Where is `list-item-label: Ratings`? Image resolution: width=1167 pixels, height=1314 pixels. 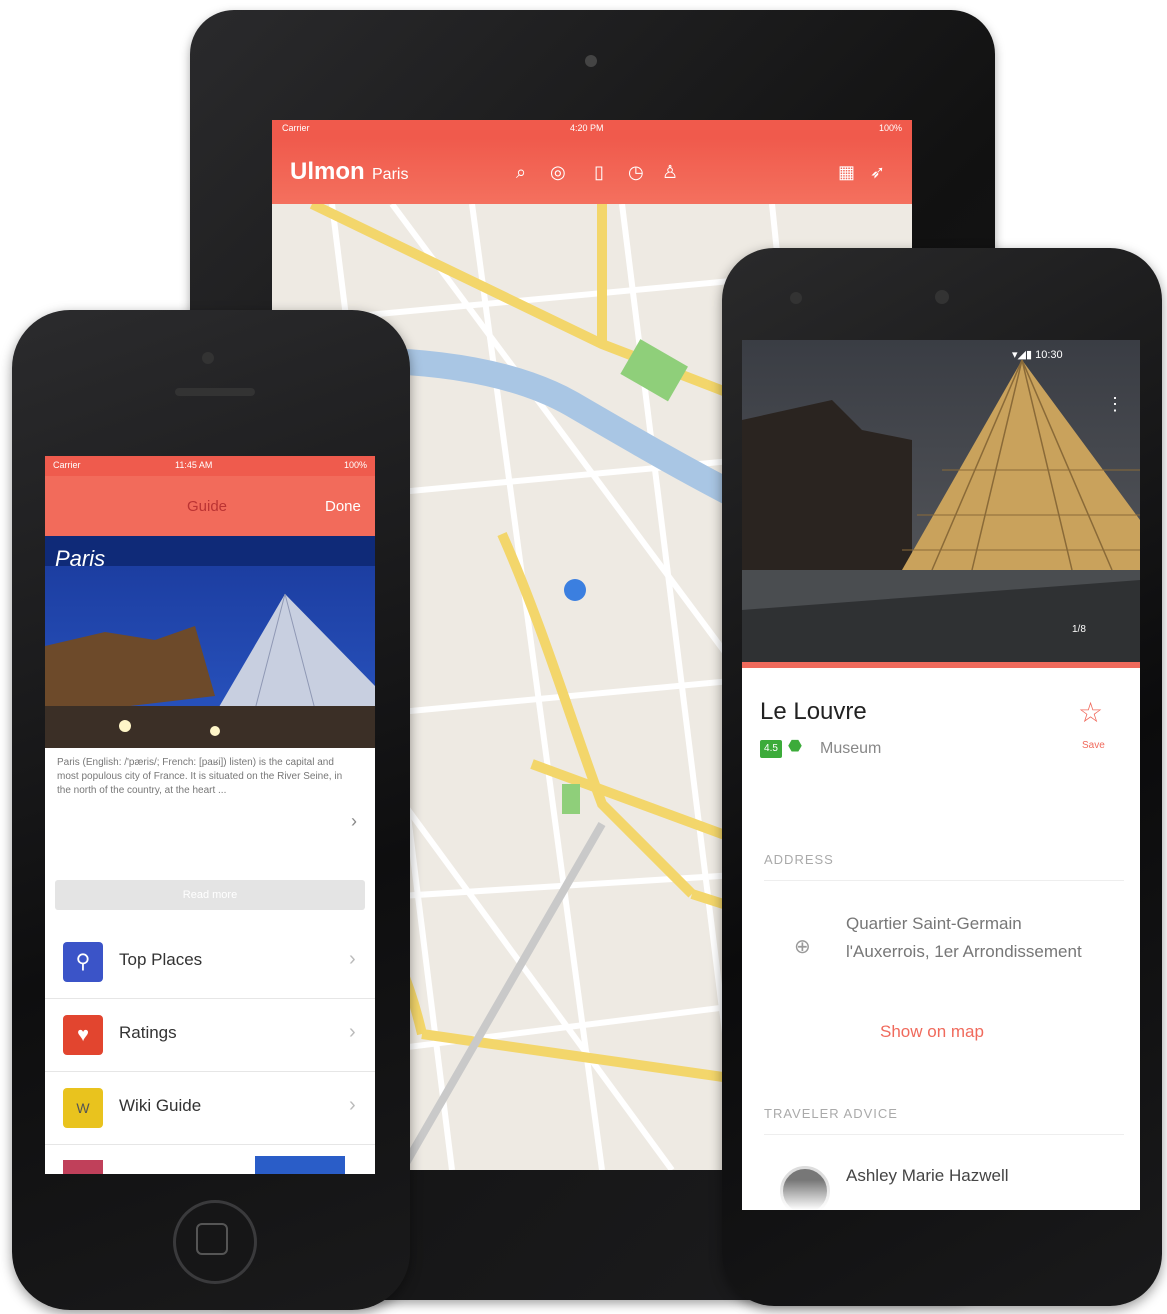
list-item-label: Ratings is located at coordinates (148, 1032).